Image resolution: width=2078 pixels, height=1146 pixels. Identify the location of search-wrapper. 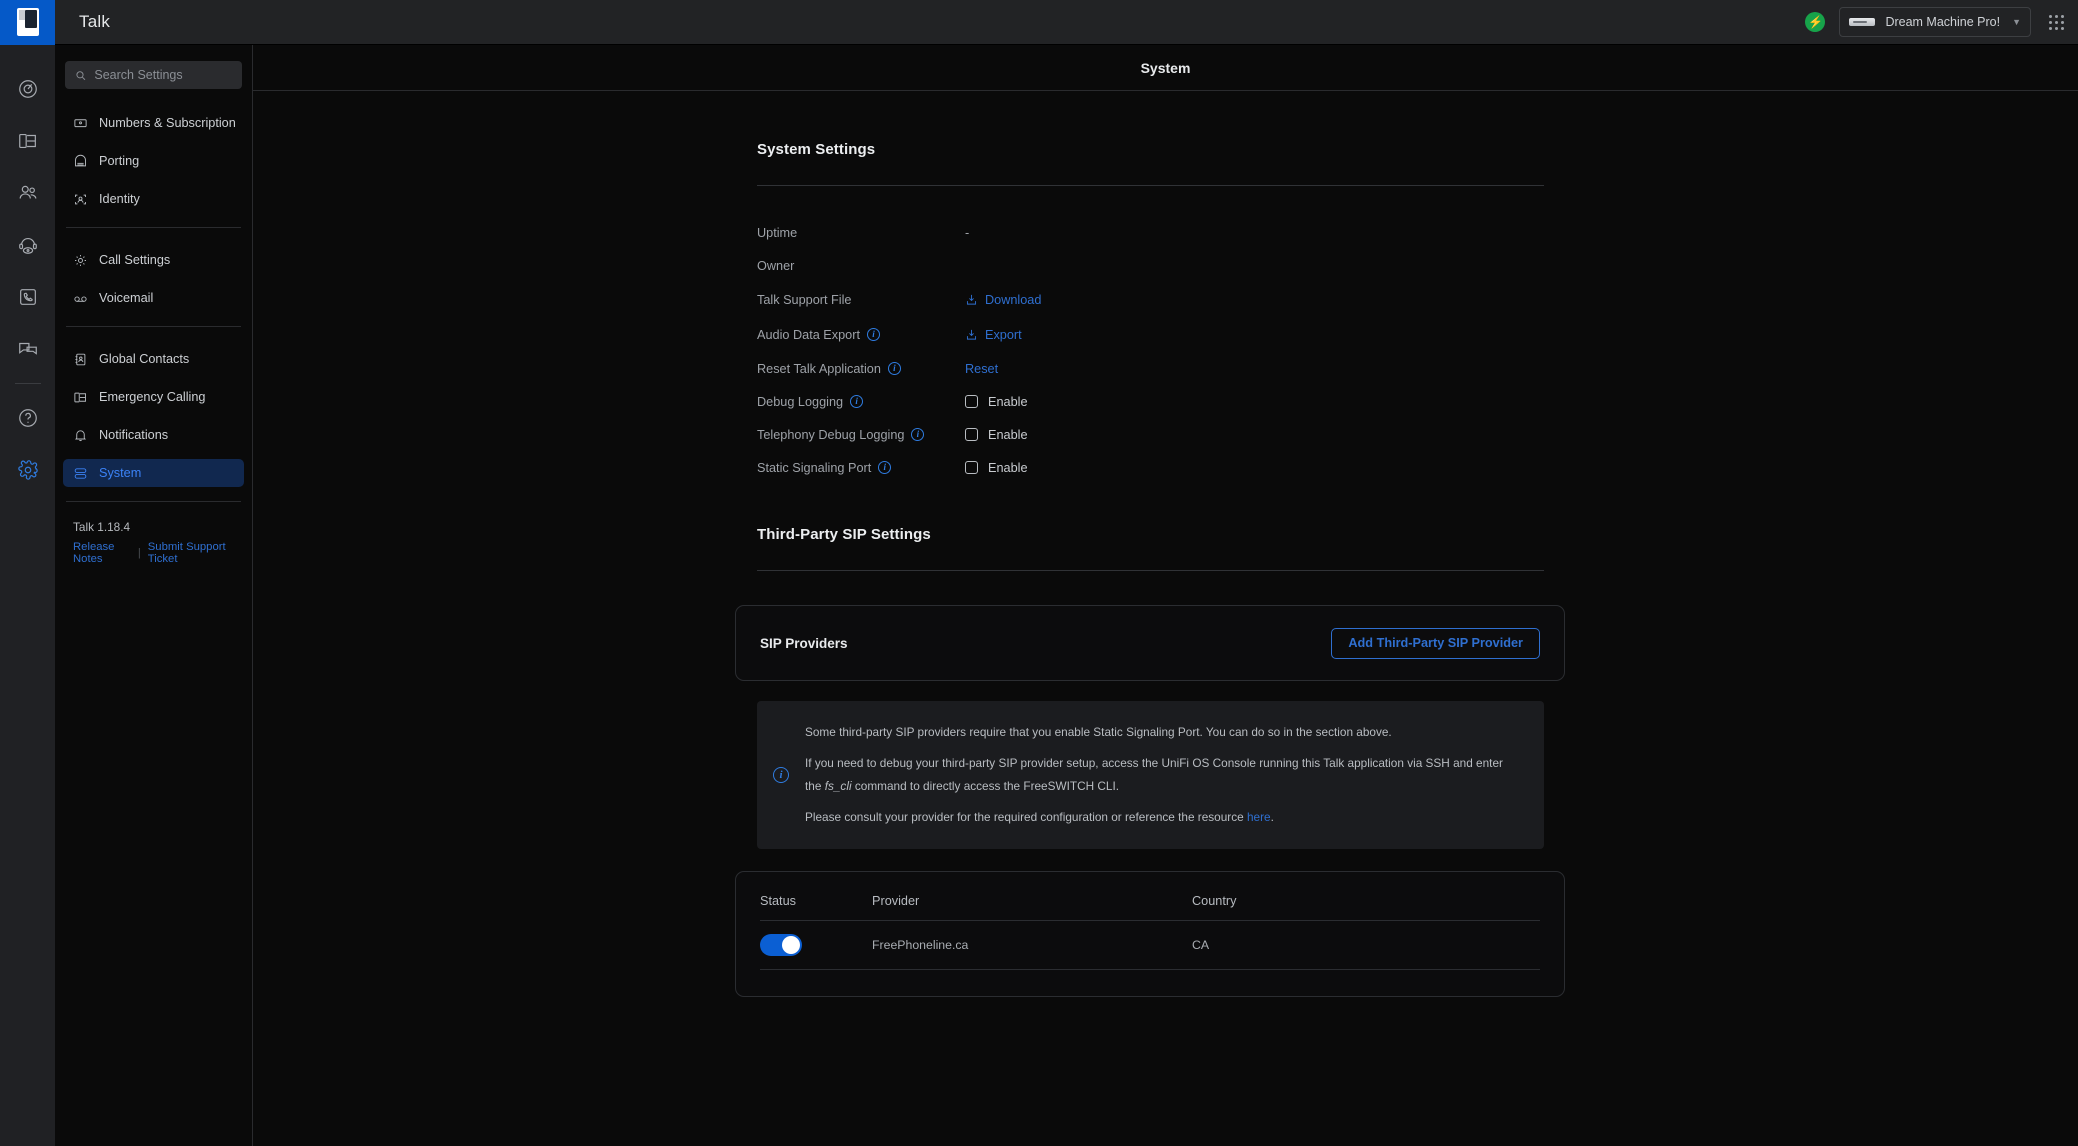
(153, 75).